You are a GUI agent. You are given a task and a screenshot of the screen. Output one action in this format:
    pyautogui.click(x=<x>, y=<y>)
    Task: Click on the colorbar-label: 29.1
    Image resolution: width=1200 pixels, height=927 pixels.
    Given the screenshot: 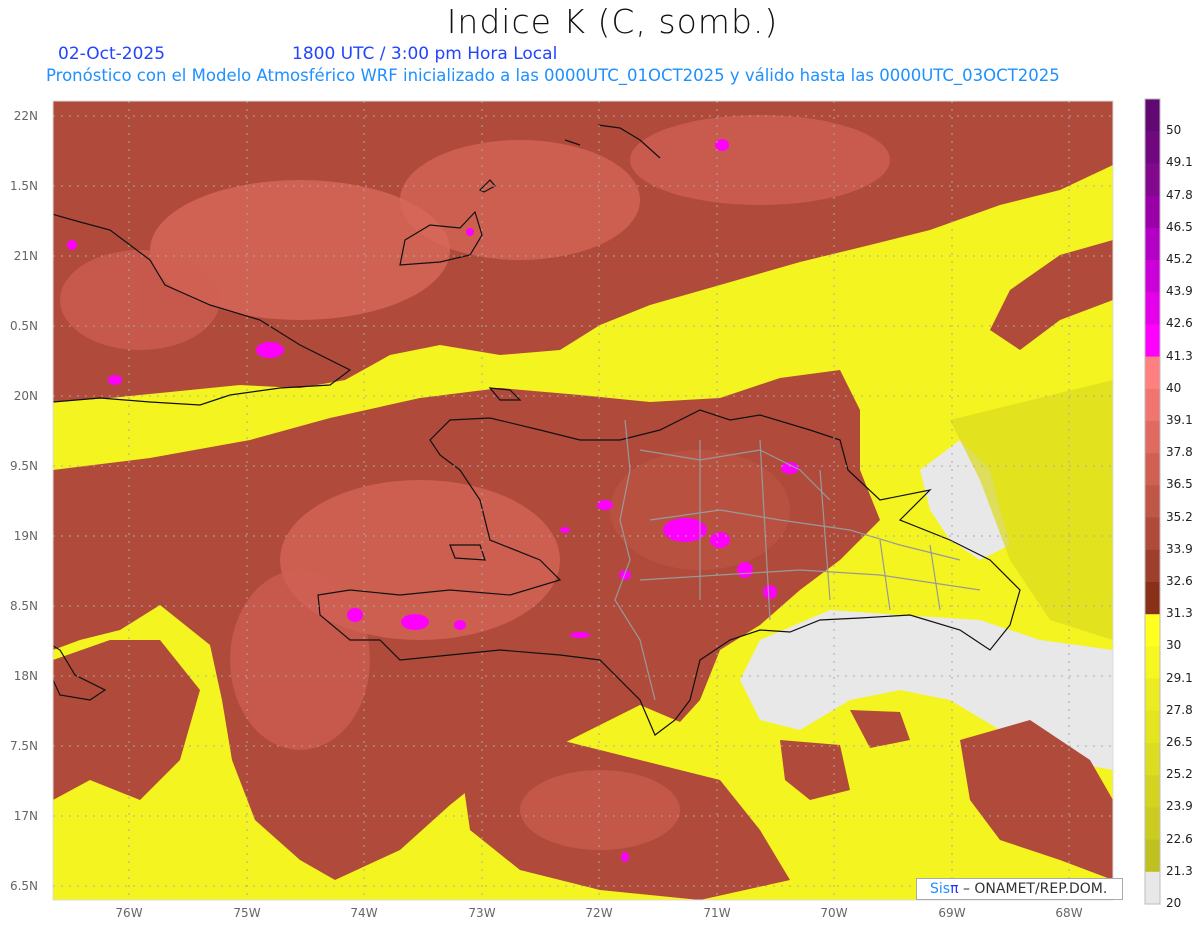 What is the action you would take?
    pyautogui.click(x=1179, y=677)
    